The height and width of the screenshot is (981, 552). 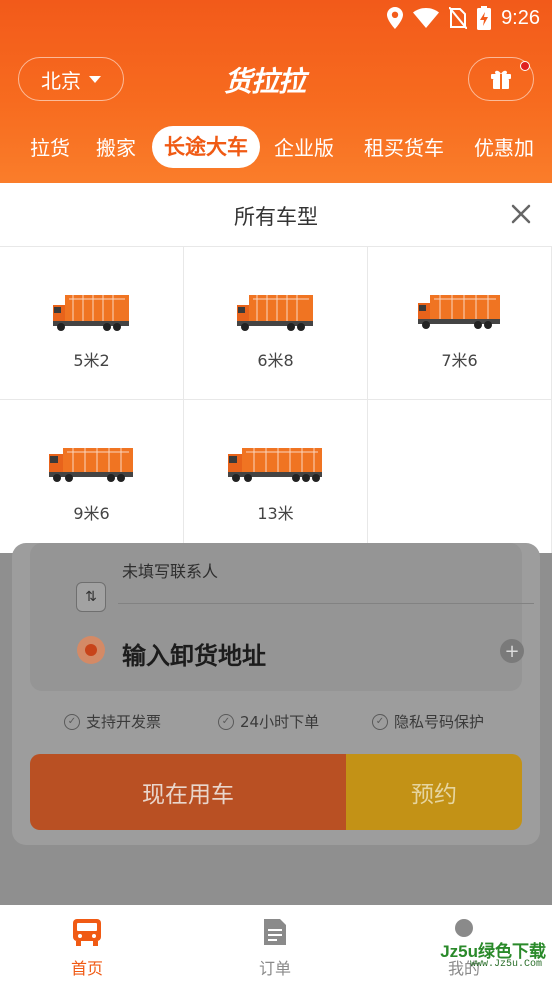 I want to click on destination-dot-icon, so click(x=91, y=650).